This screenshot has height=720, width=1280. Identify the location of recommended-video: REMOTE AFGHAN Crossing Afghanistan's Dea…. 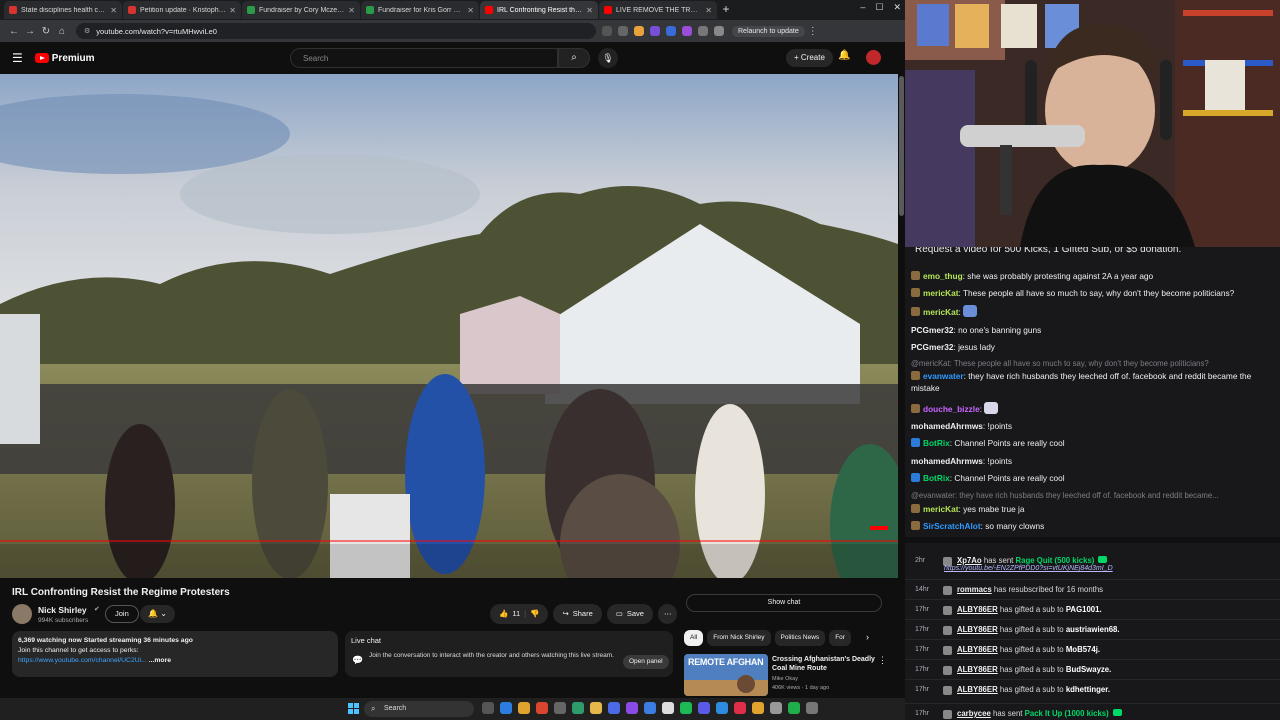
(789, 675).